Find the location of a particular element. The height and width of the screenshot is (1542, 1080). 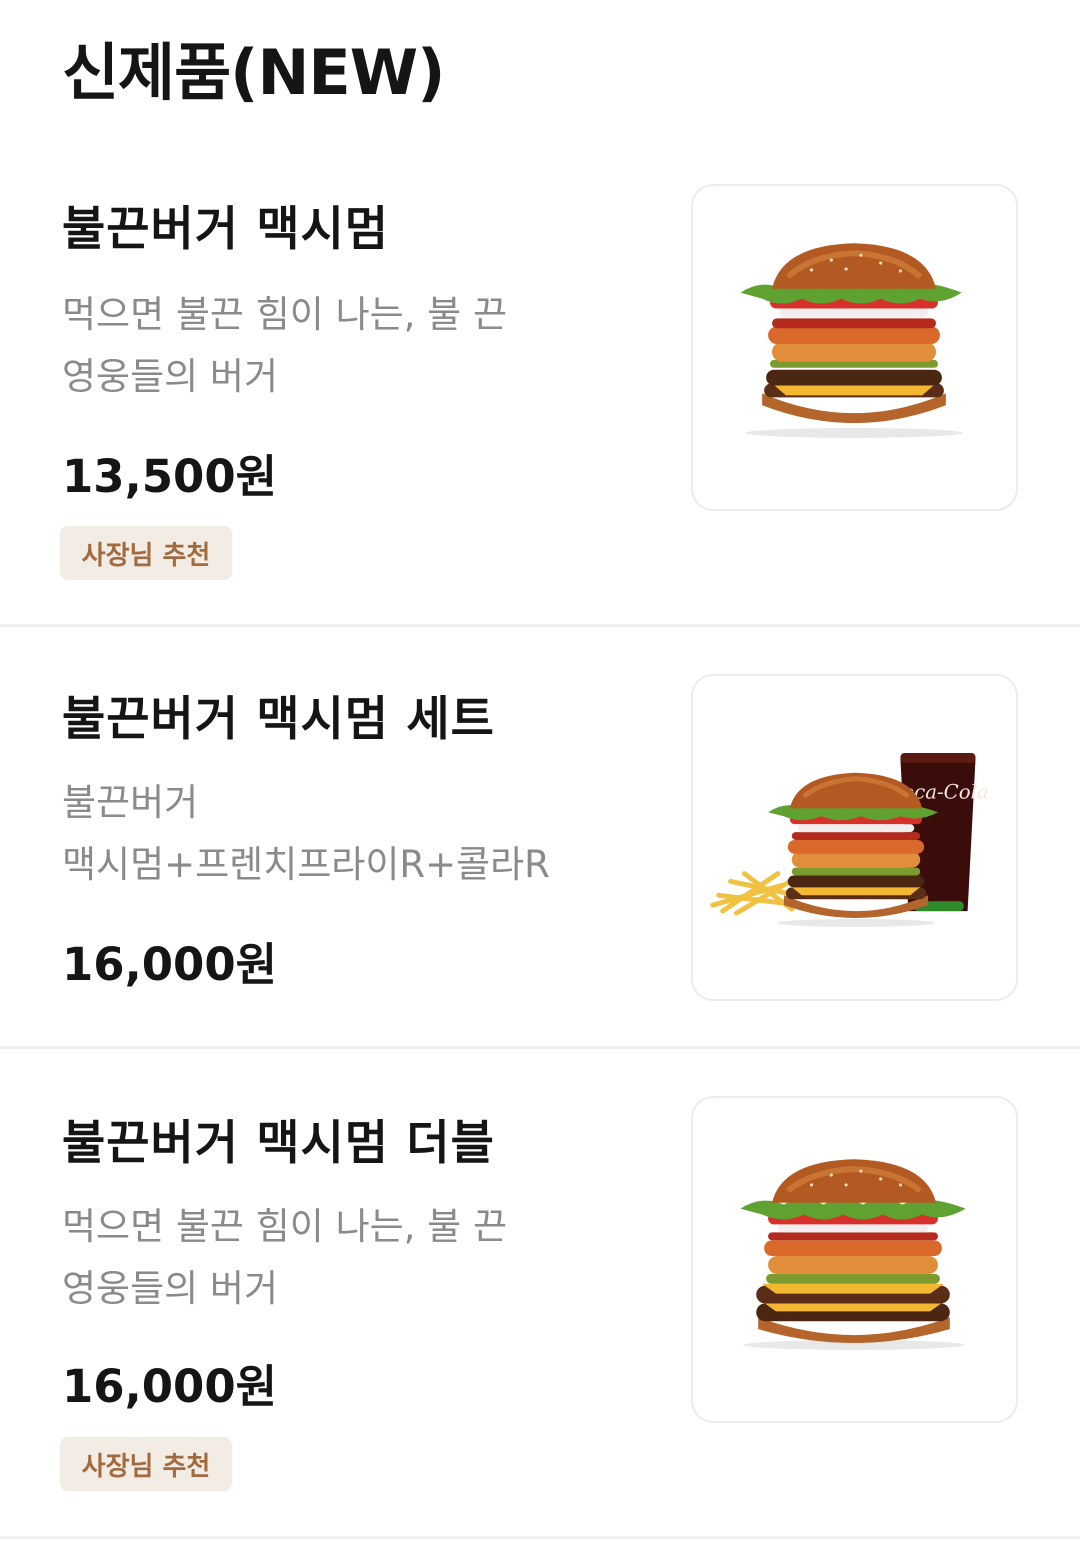

item-price: 13,500원 is located at coordinates (170, 476).